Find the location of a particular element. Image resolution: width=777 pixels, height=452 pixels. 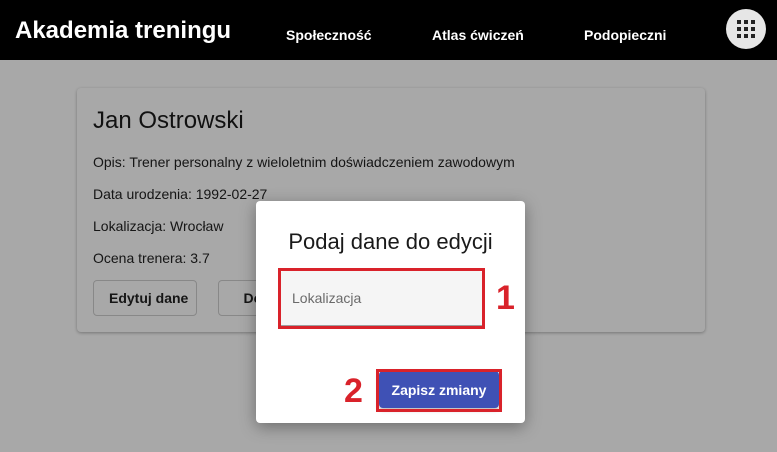

location-input is located at coordinates (381, 298).